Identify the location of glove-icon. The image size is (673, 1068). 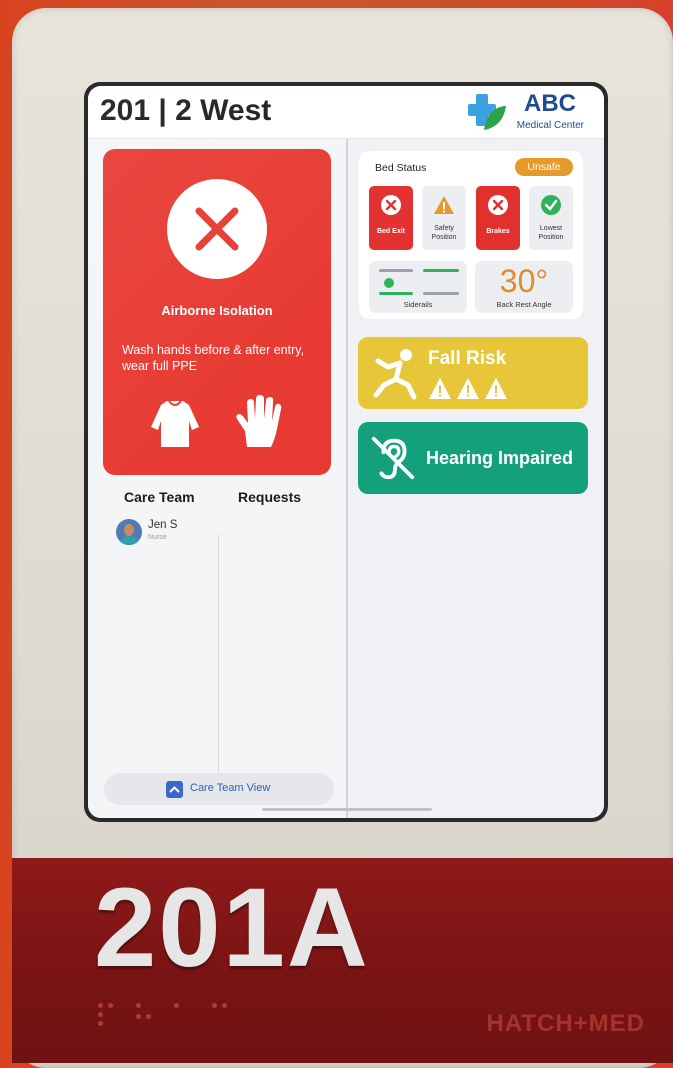
(259, 421).